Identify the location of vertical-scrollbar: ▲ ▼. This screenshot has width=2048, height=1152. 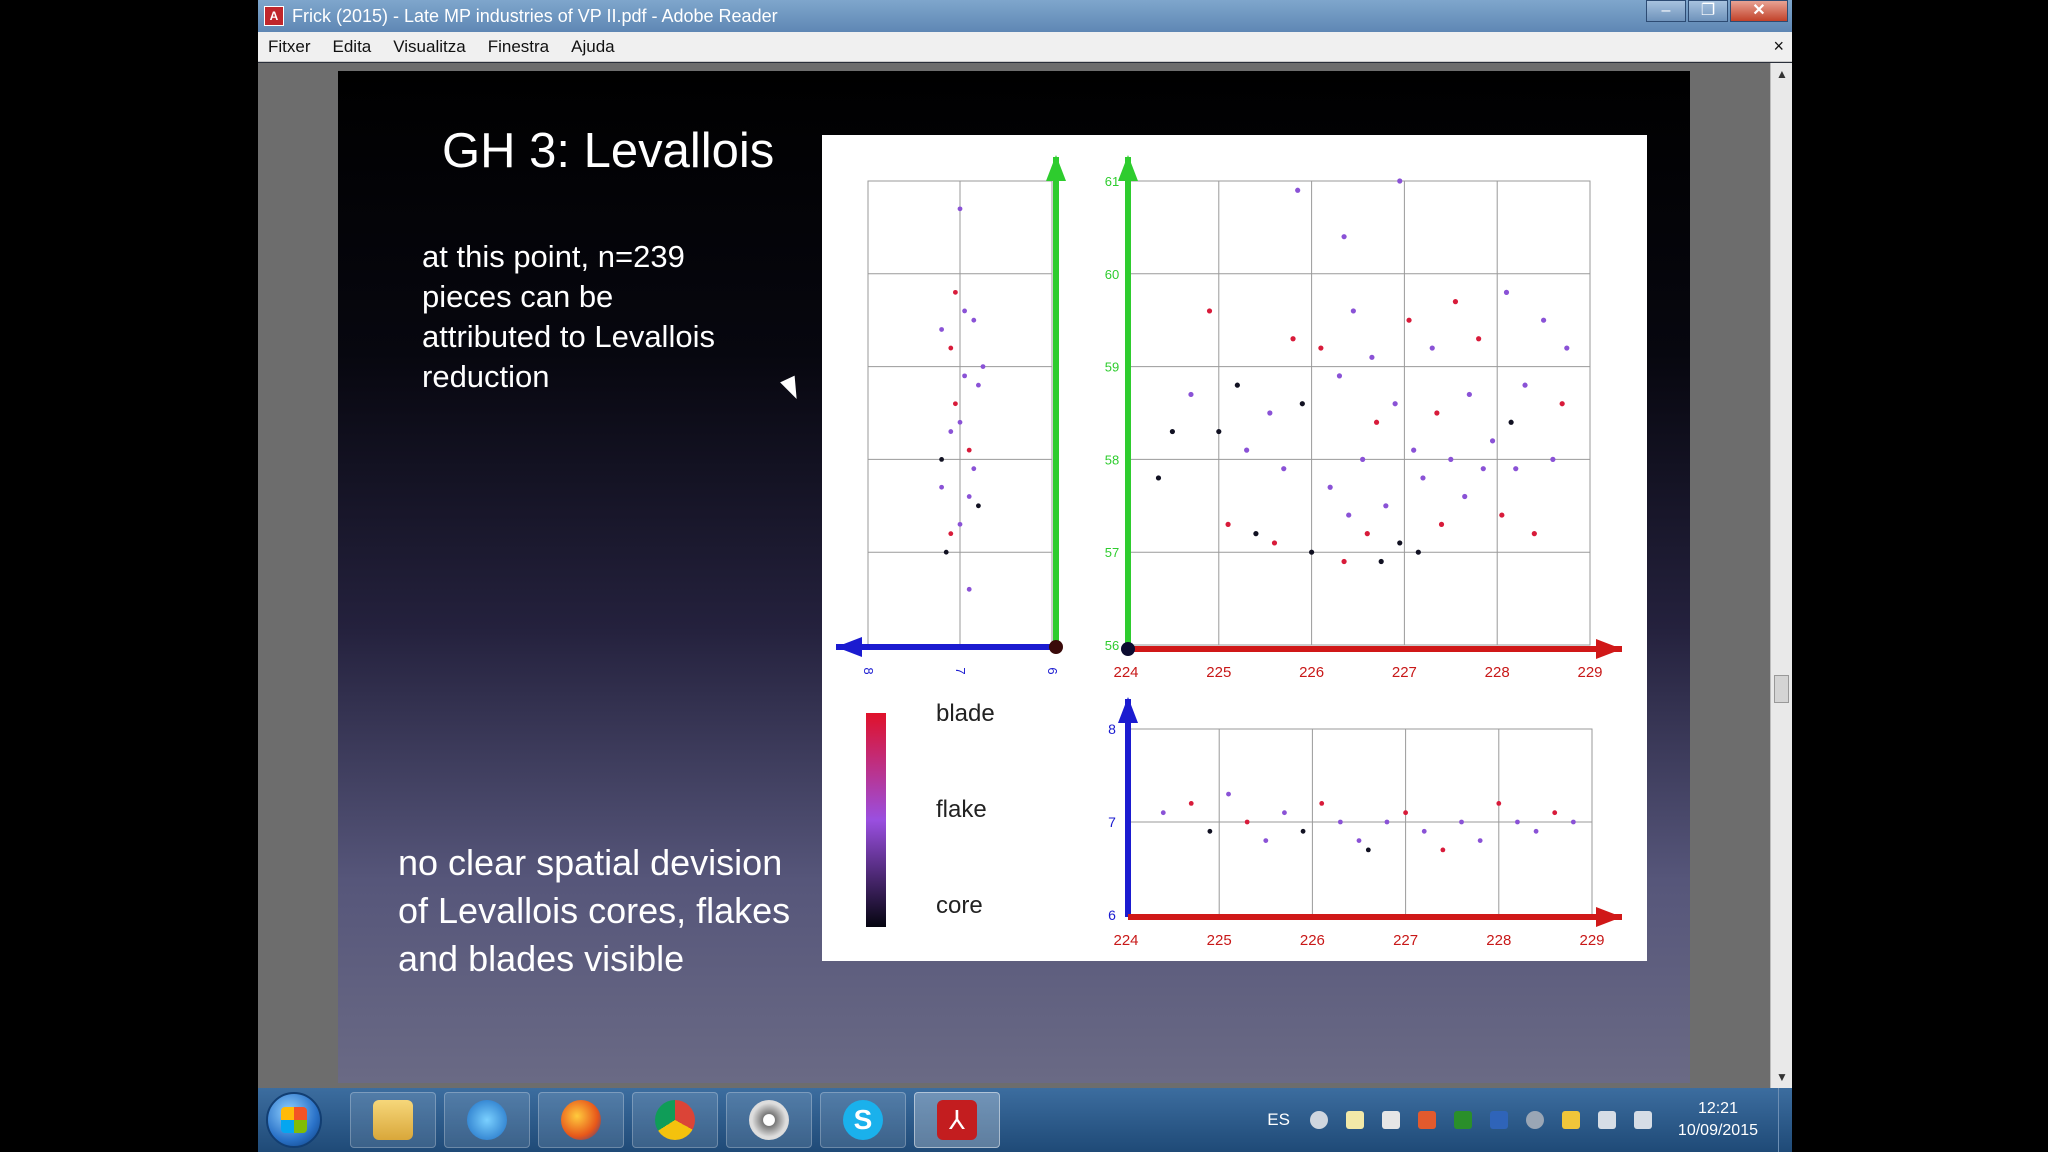
(1781, 575).